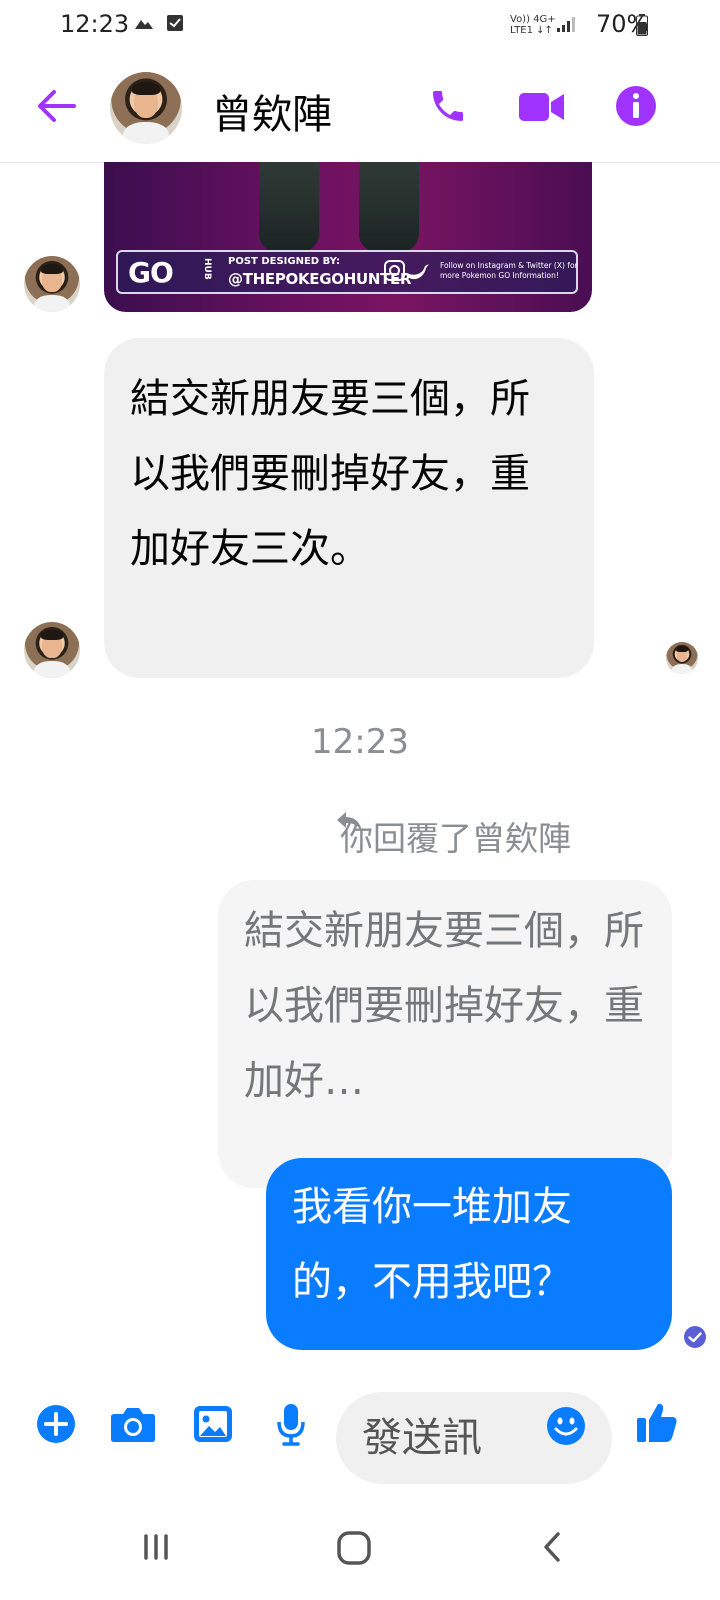 This screenshot has height=1600, width=720. Describe the element at coordinates (566, 1426) in the screenshot. I see `emoji-icon` at that location.